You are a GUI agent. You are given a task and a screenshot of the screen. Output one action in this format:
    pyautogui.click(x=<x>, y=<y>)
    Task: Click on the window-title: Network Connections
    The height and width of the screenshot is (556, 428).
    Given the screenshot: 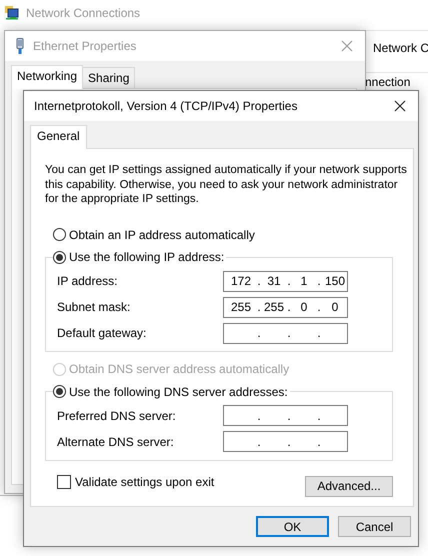 What is the action you would take?
    pyautogui.click(x=83, y=13)
    